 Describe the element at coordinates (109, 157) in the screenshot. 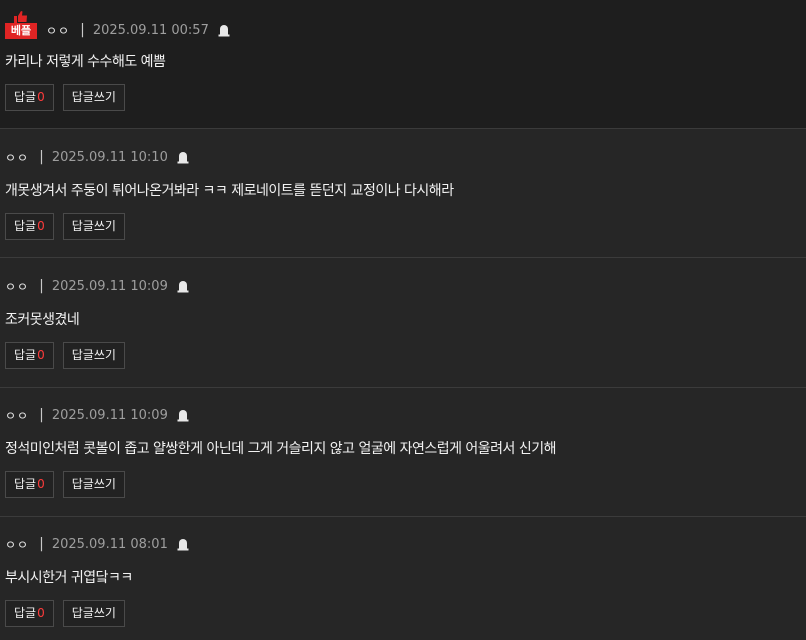

I see `comment-date: 2025.09.11 10:10` at that location.